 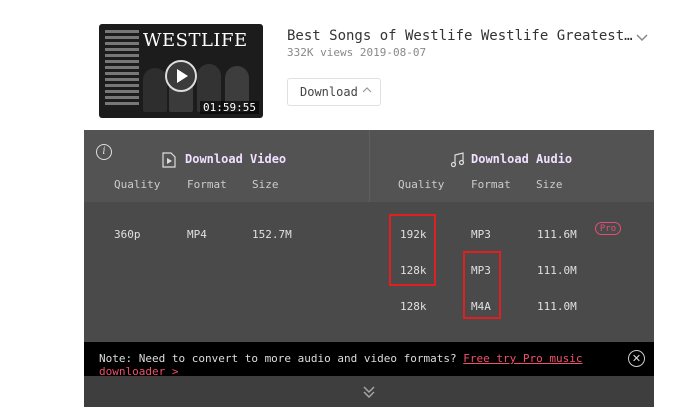 I want to click on format-highlight-box, so click(x=482, y=285).